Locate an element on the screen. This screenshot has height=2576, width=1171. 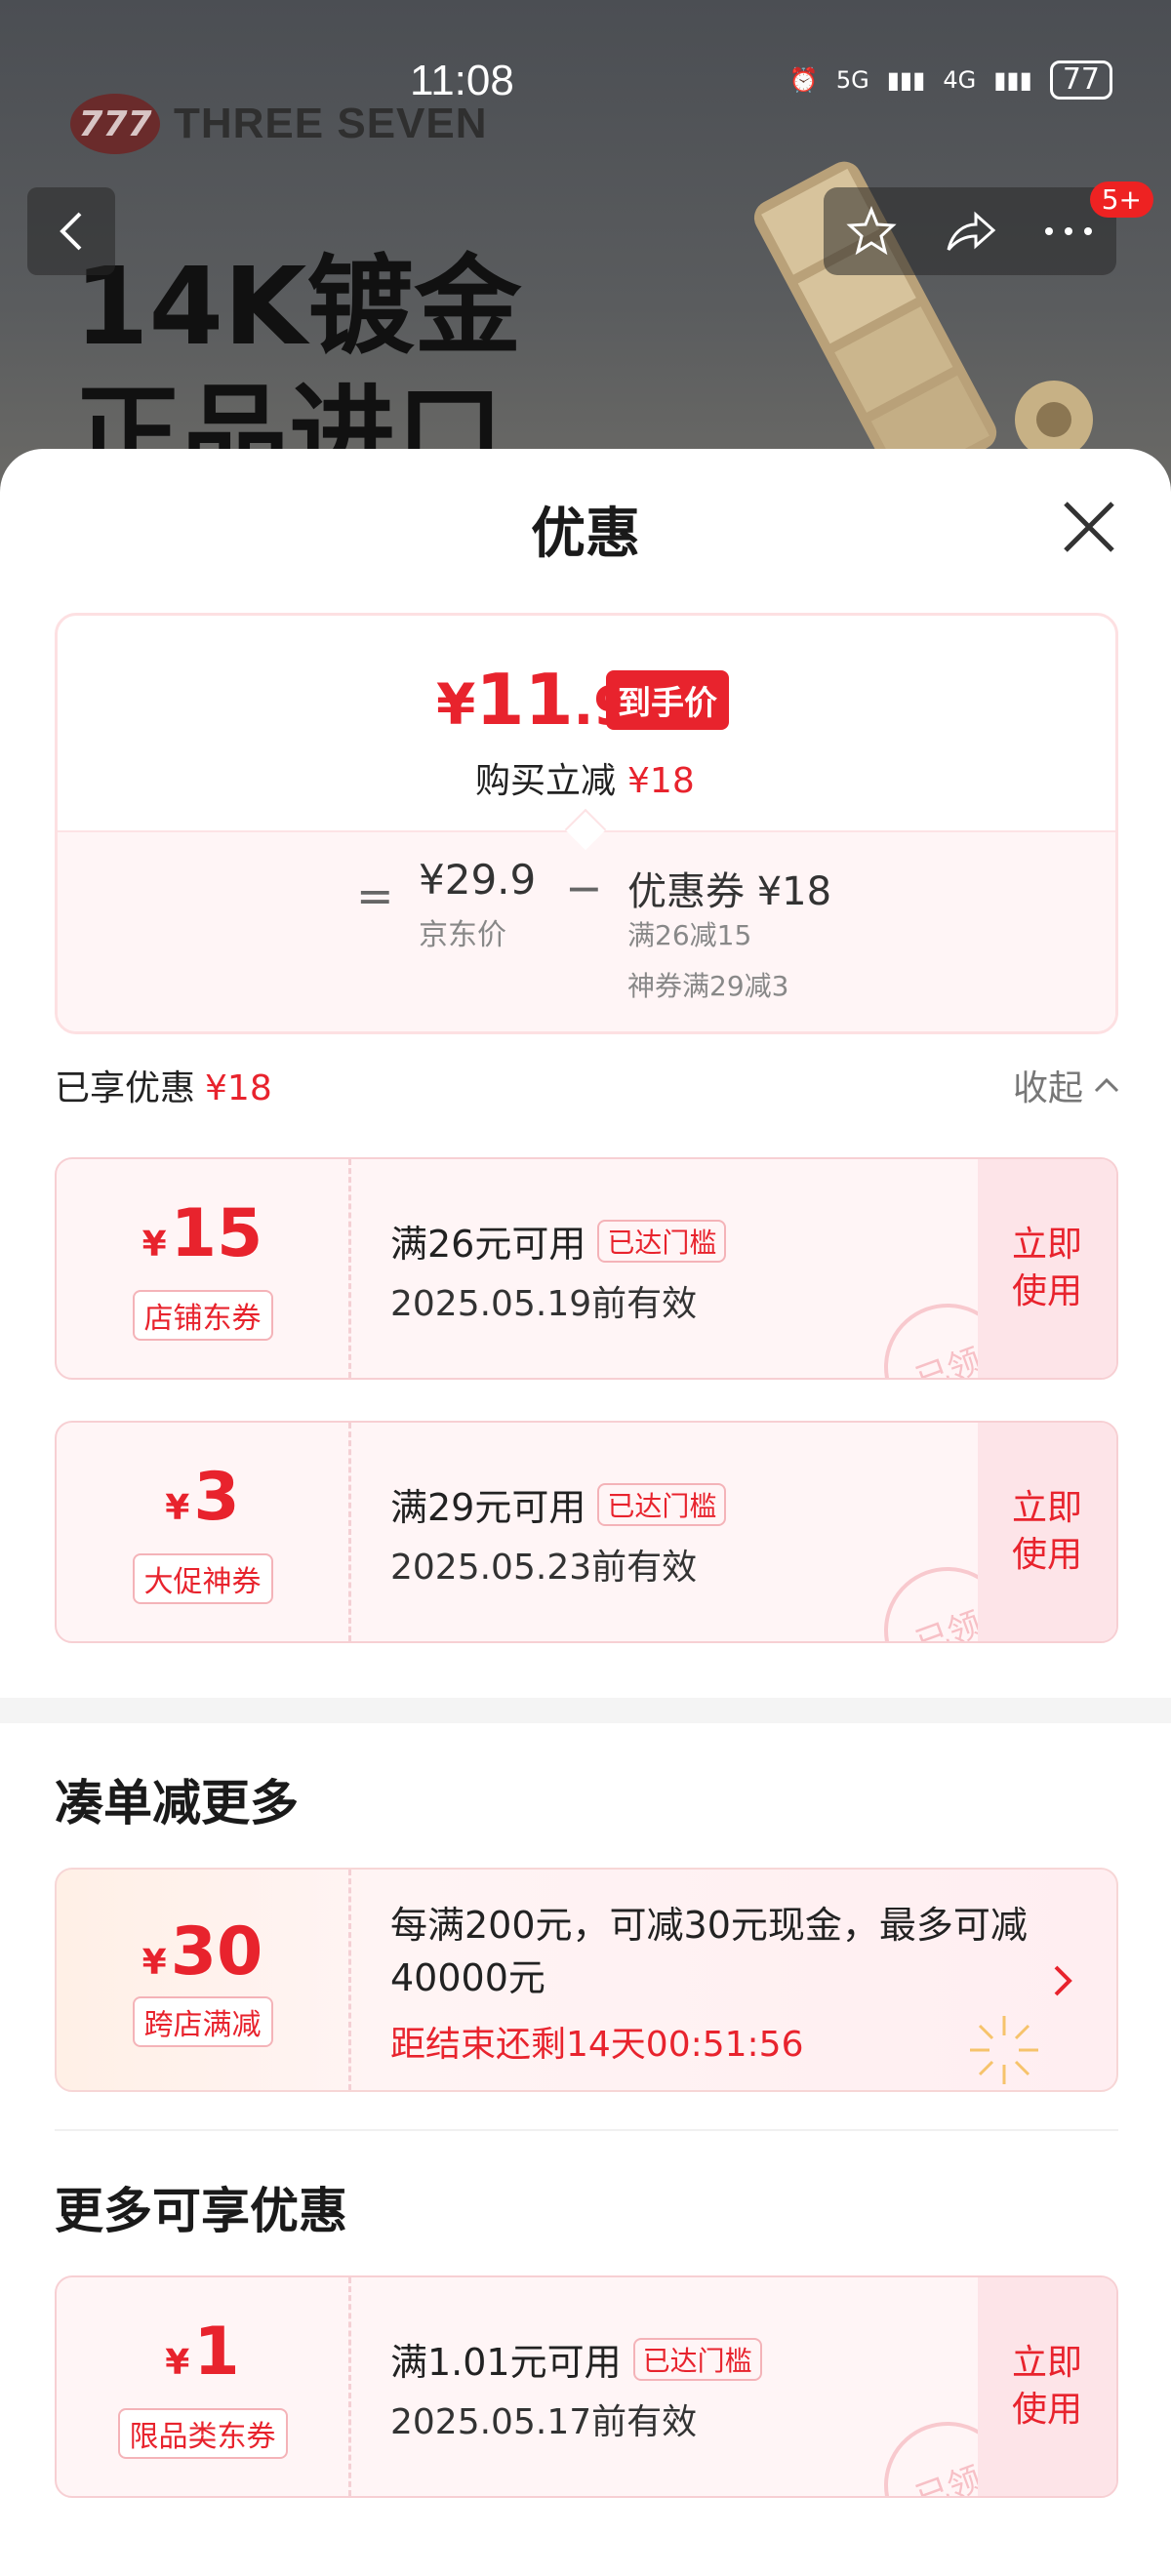
back-arrow-icon is located at coordinates (71, 231).